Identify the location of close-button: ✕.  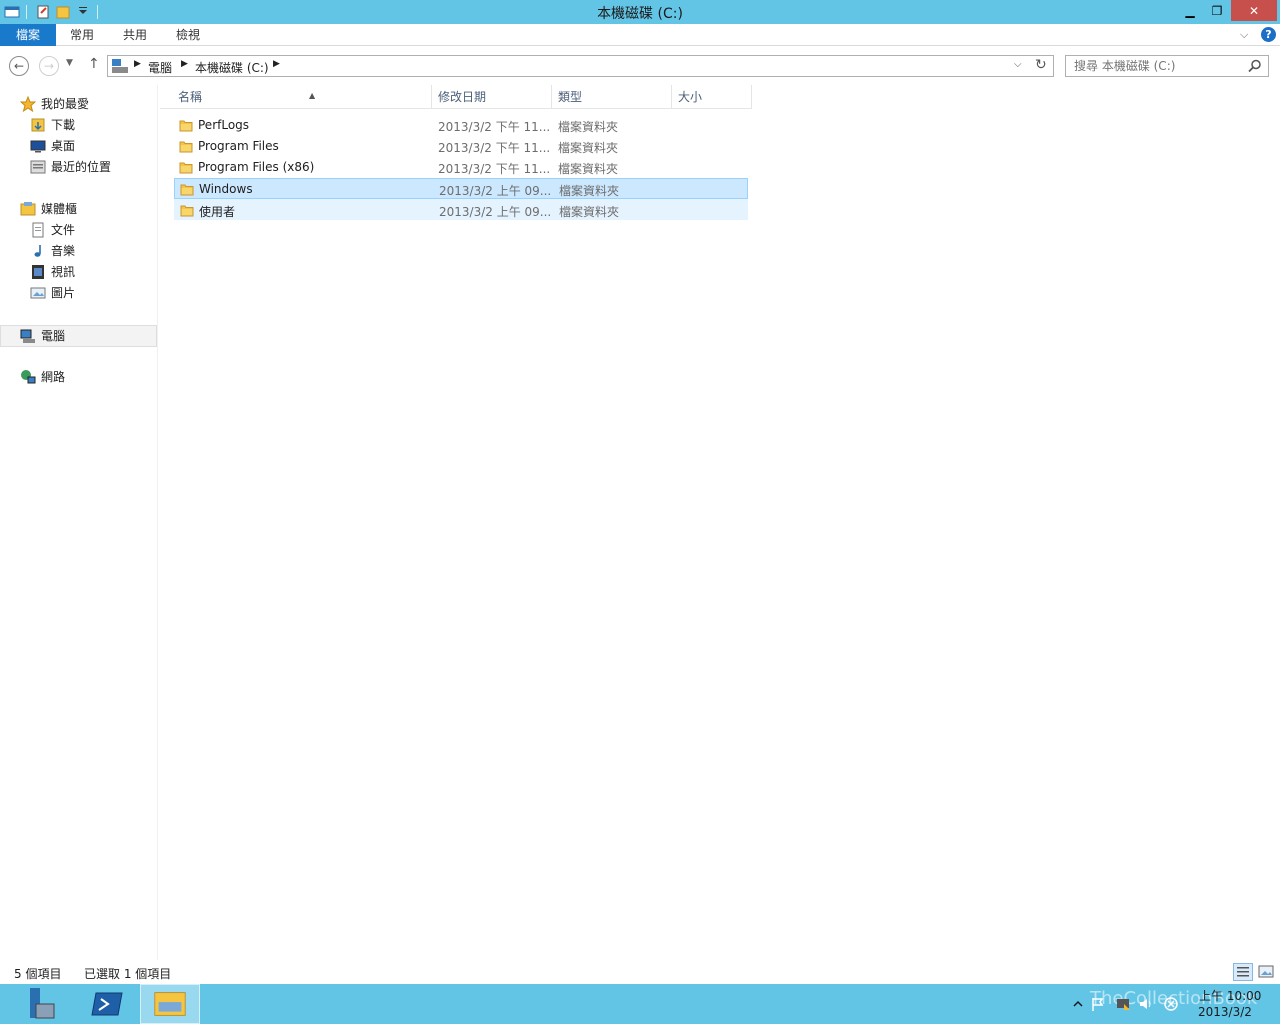
(1254, 10).